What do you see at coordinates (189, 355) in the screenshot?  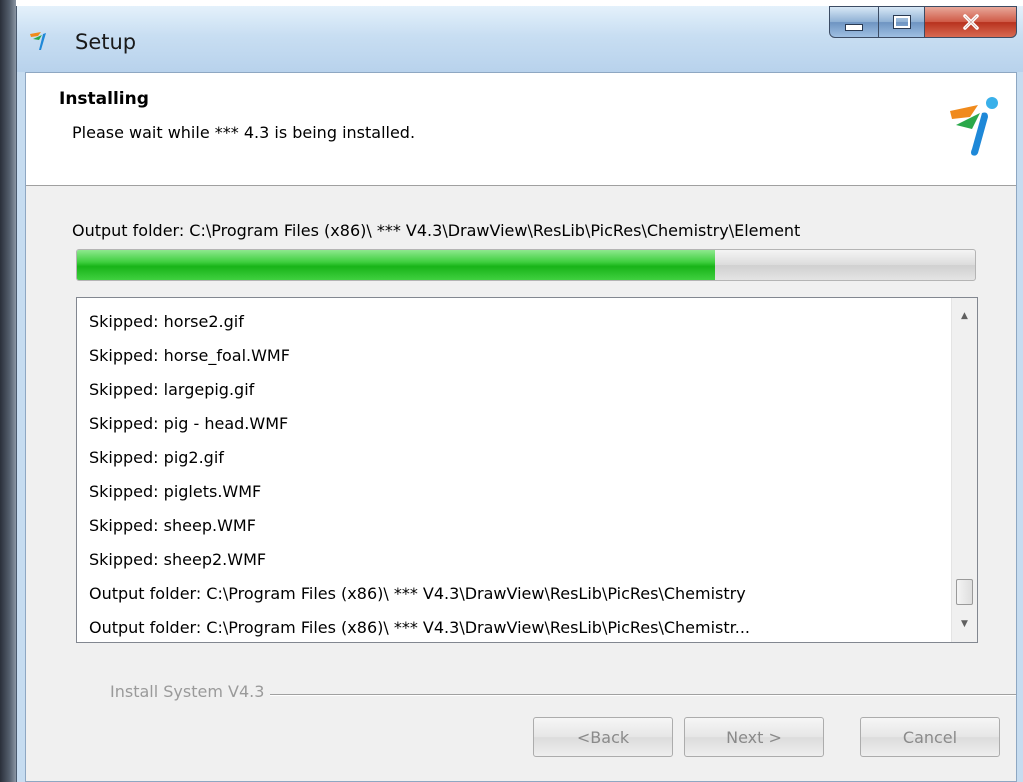 I see `log-item: Skipped: horse_foal.WMF` at bounding box center [189, 355].